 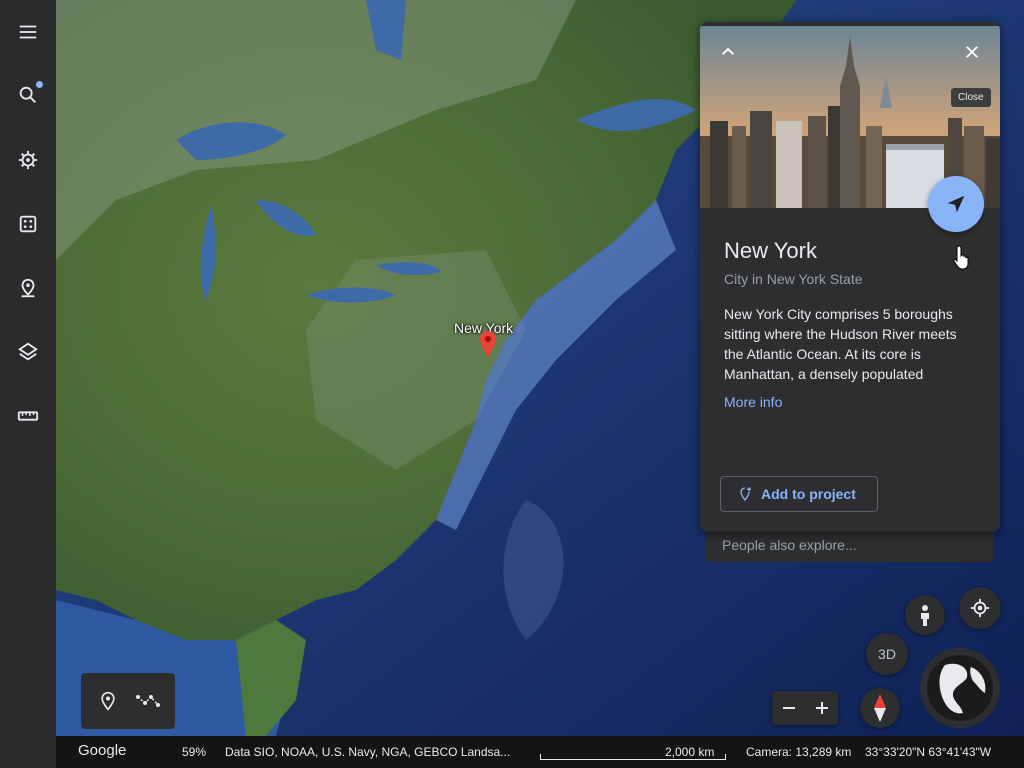 I want to click on crosshair-icon, so click(x=980, y=608).